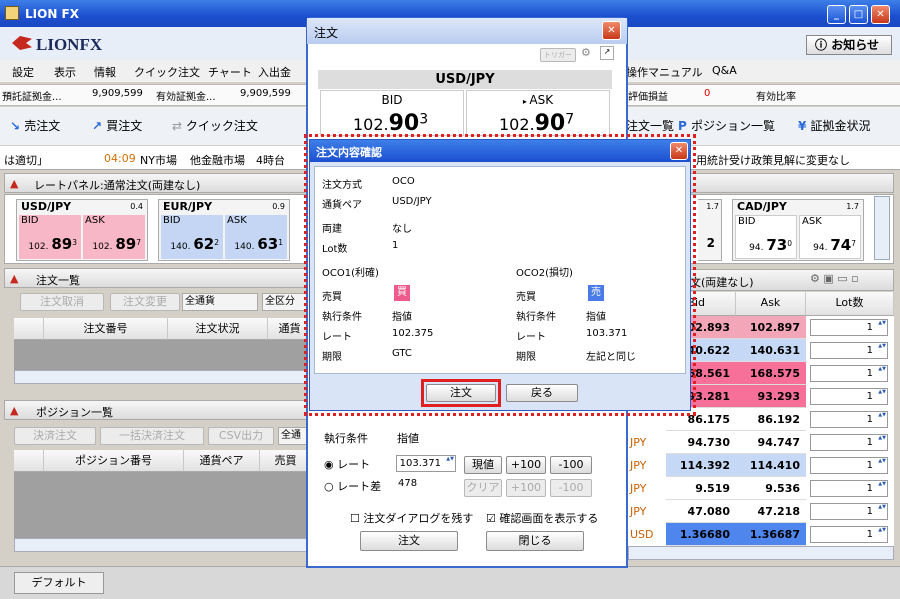 This screenshot has width=900, height=599. I want to click on pair-card-partial: 1.7 2, so click(710, 230).